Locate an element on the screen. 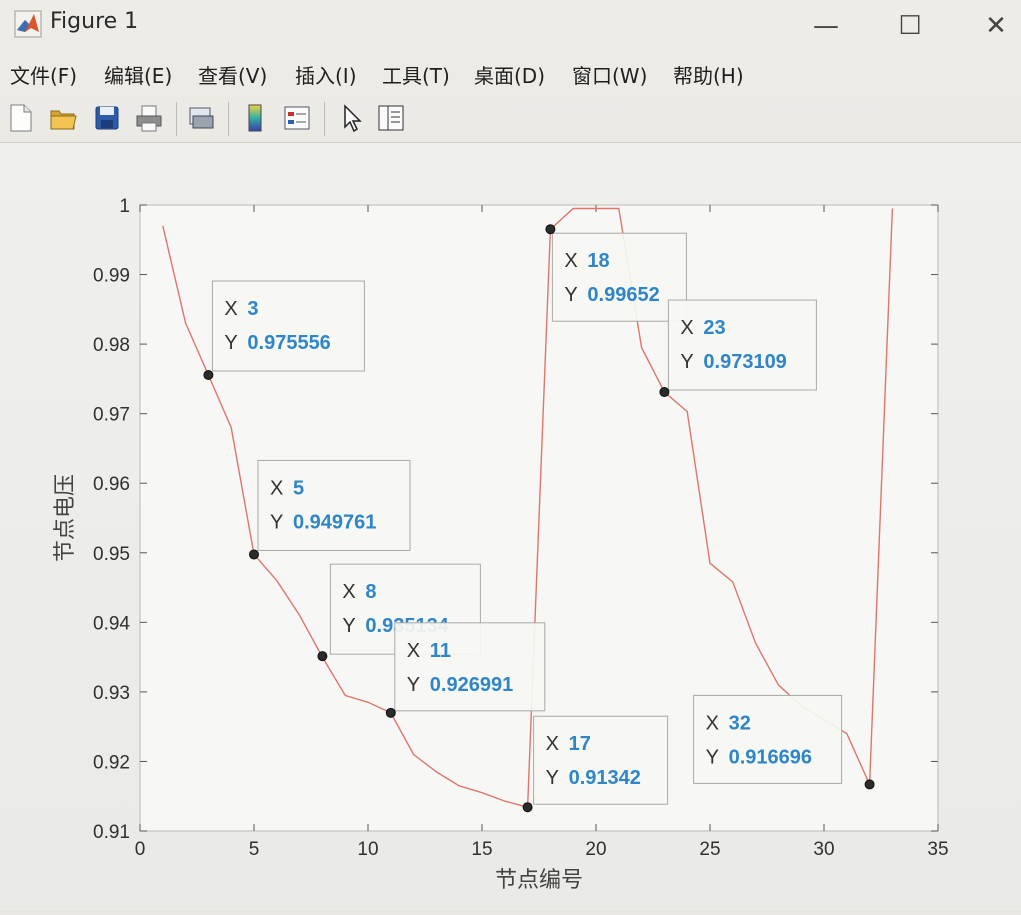 The height and width of the screenshot is (915, 1021). datatip-y-value: 0.926991 is located at coordinates (471, 685).